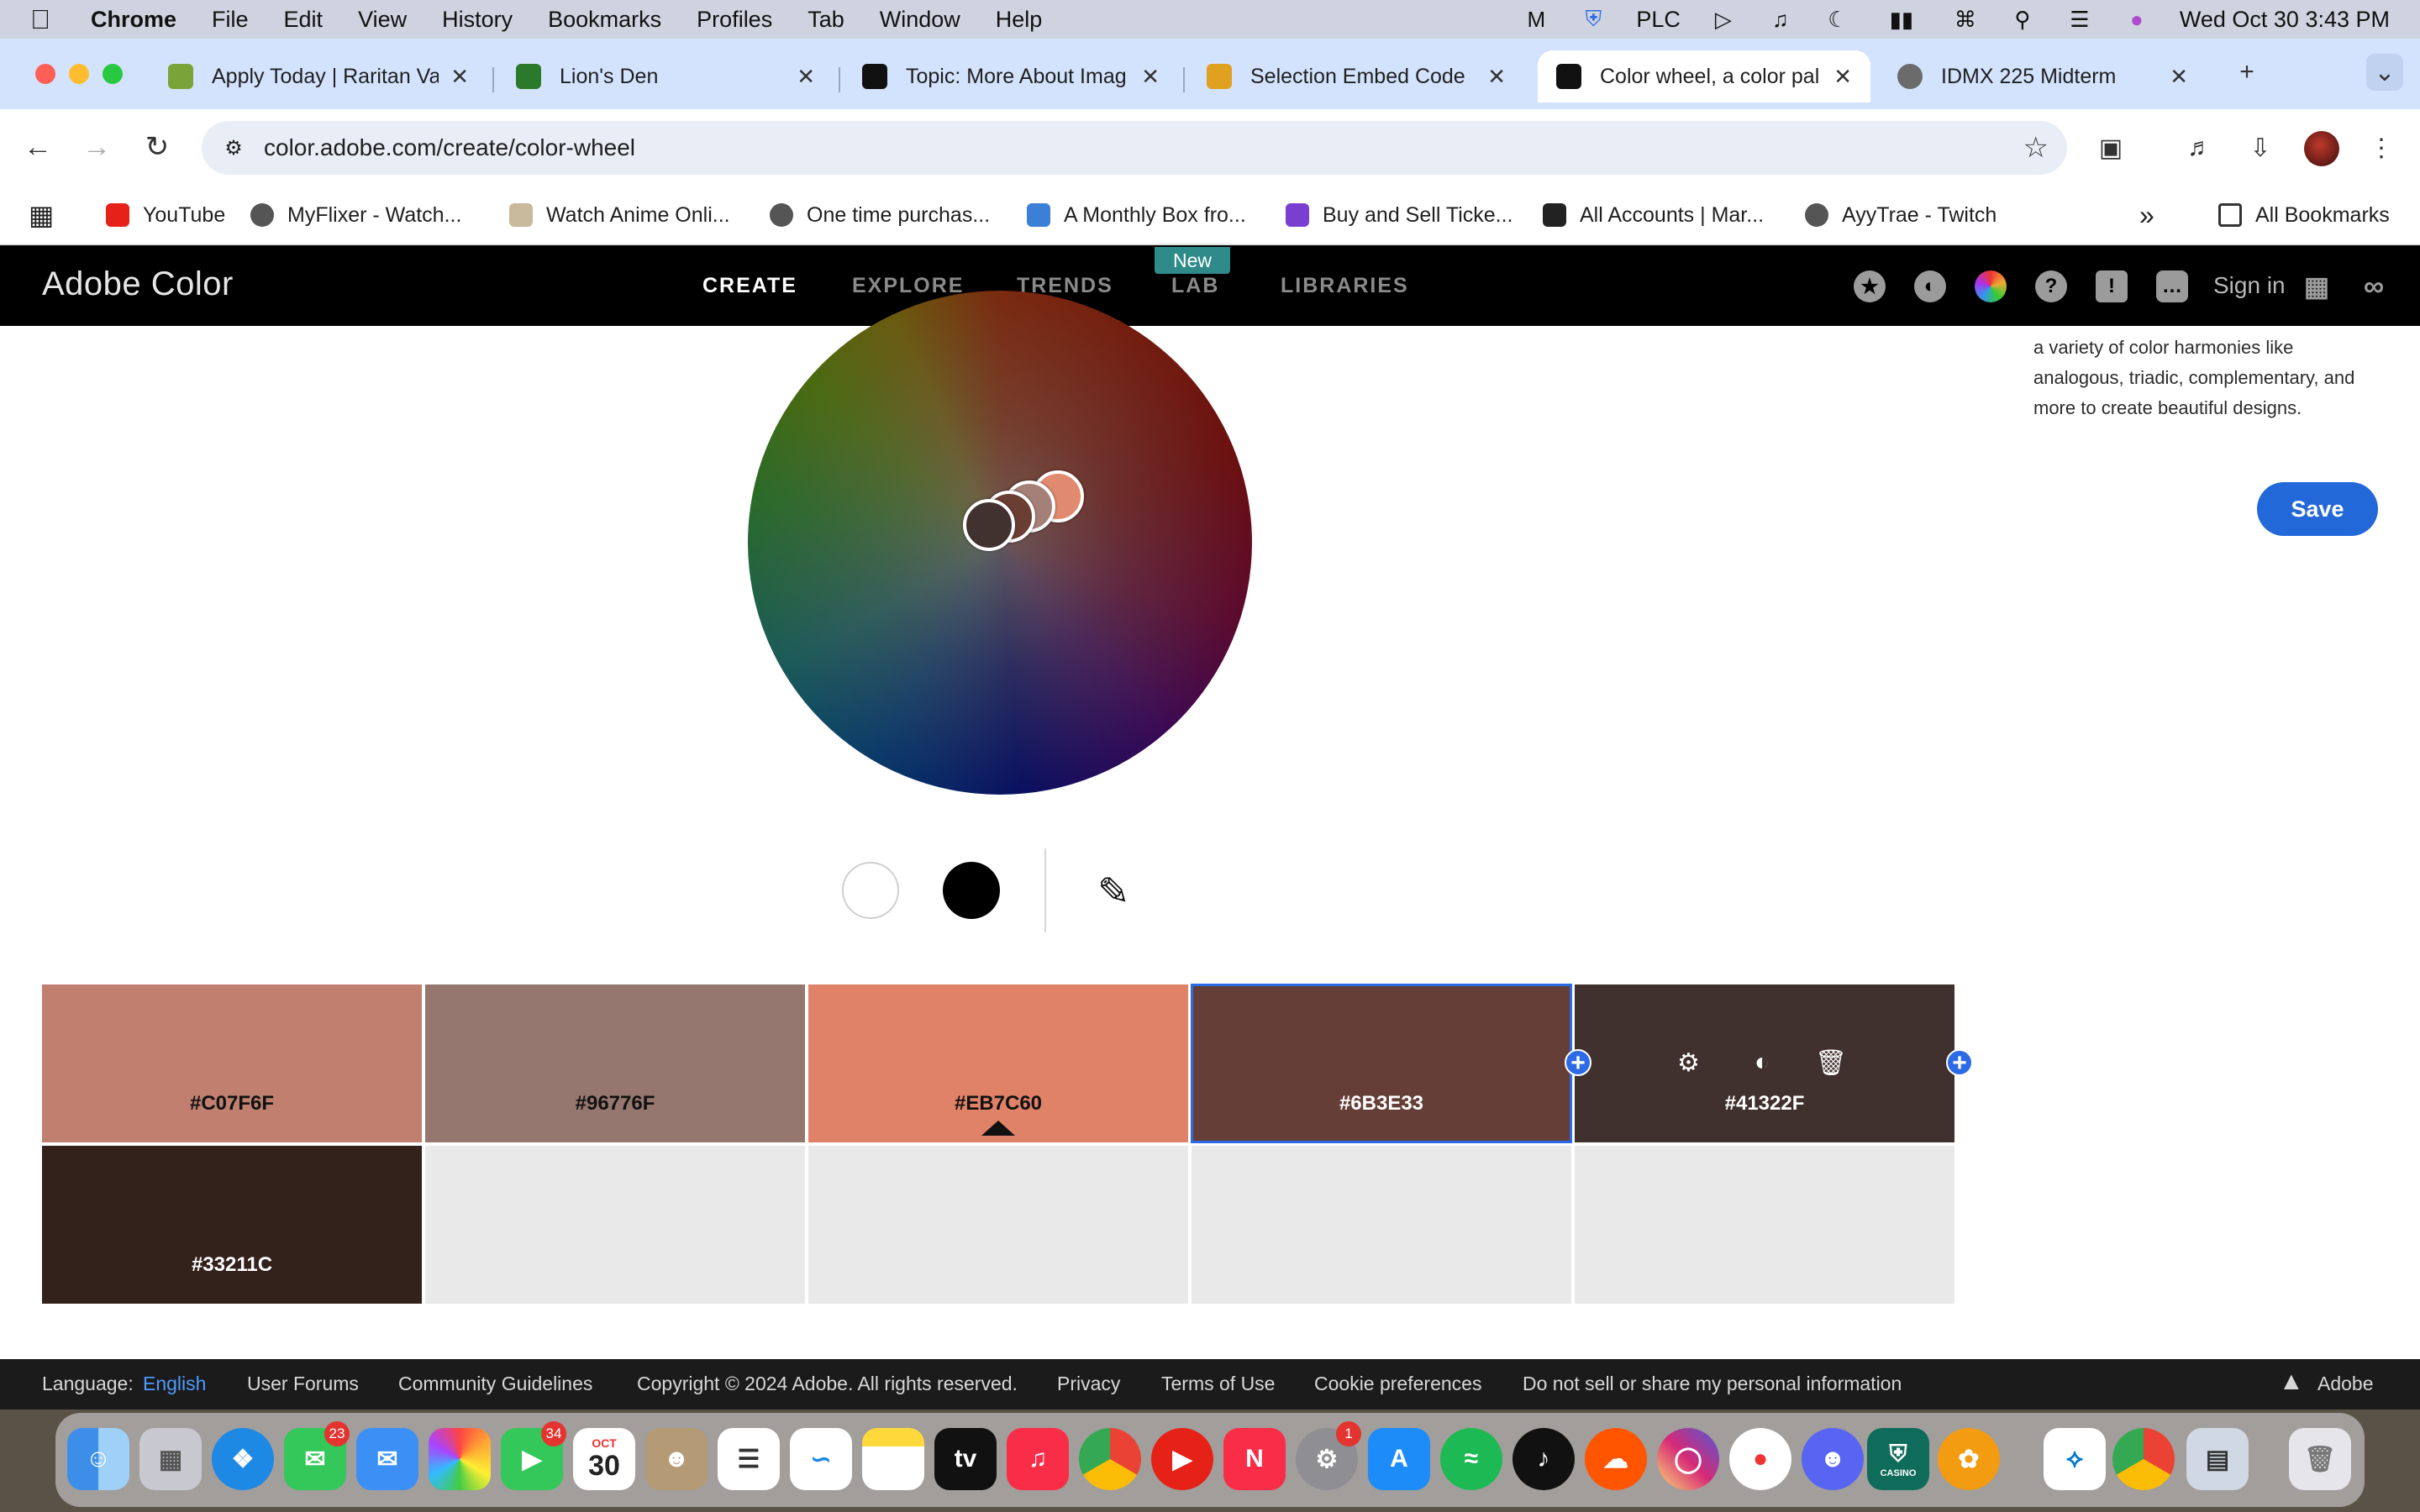  What do you see at coordinates (971, 890) in the screenshot?
I see `black-swatch-button` at bounding box center [971, 890].